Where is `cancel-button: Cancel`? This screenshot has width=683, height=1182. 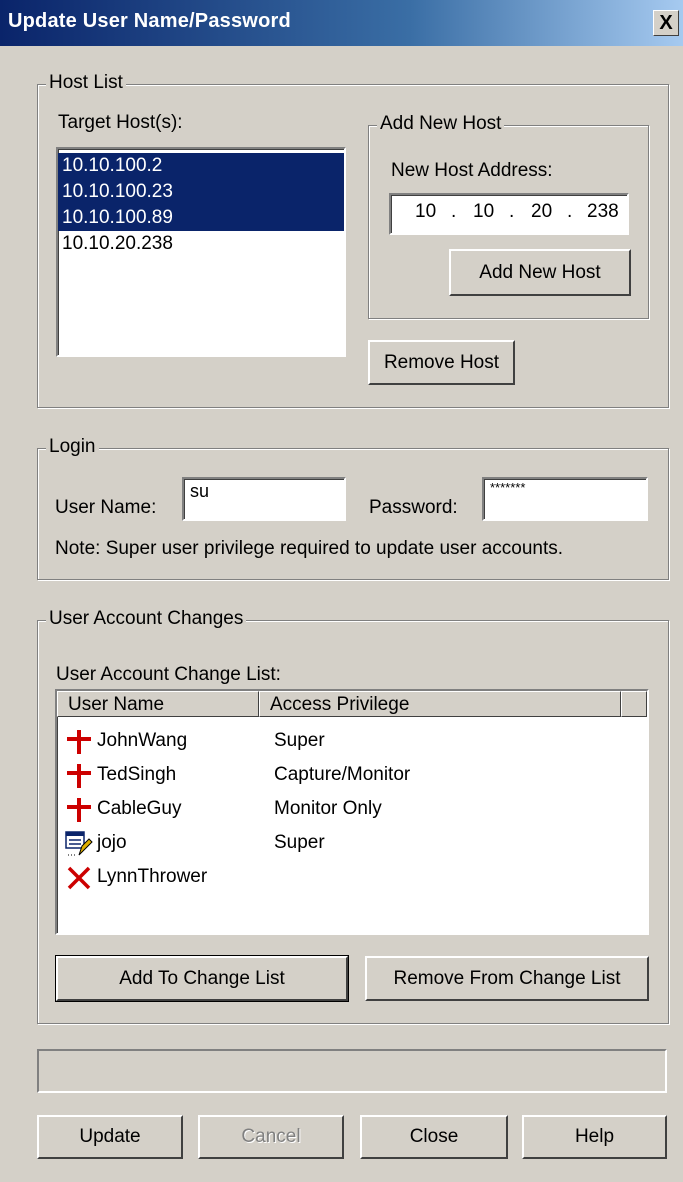
cancel-button: Cancel is located at coordinates (271, 1137).